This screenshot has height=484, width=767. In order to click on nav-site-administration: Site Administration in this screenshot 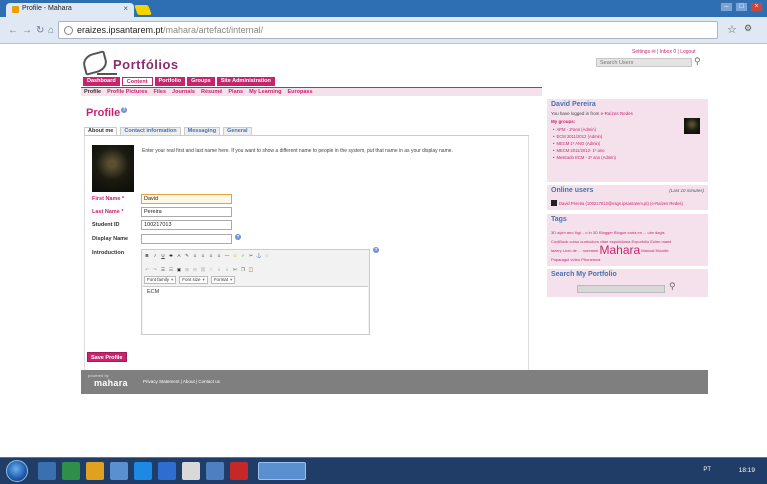, I will do `click(245, 81)`.